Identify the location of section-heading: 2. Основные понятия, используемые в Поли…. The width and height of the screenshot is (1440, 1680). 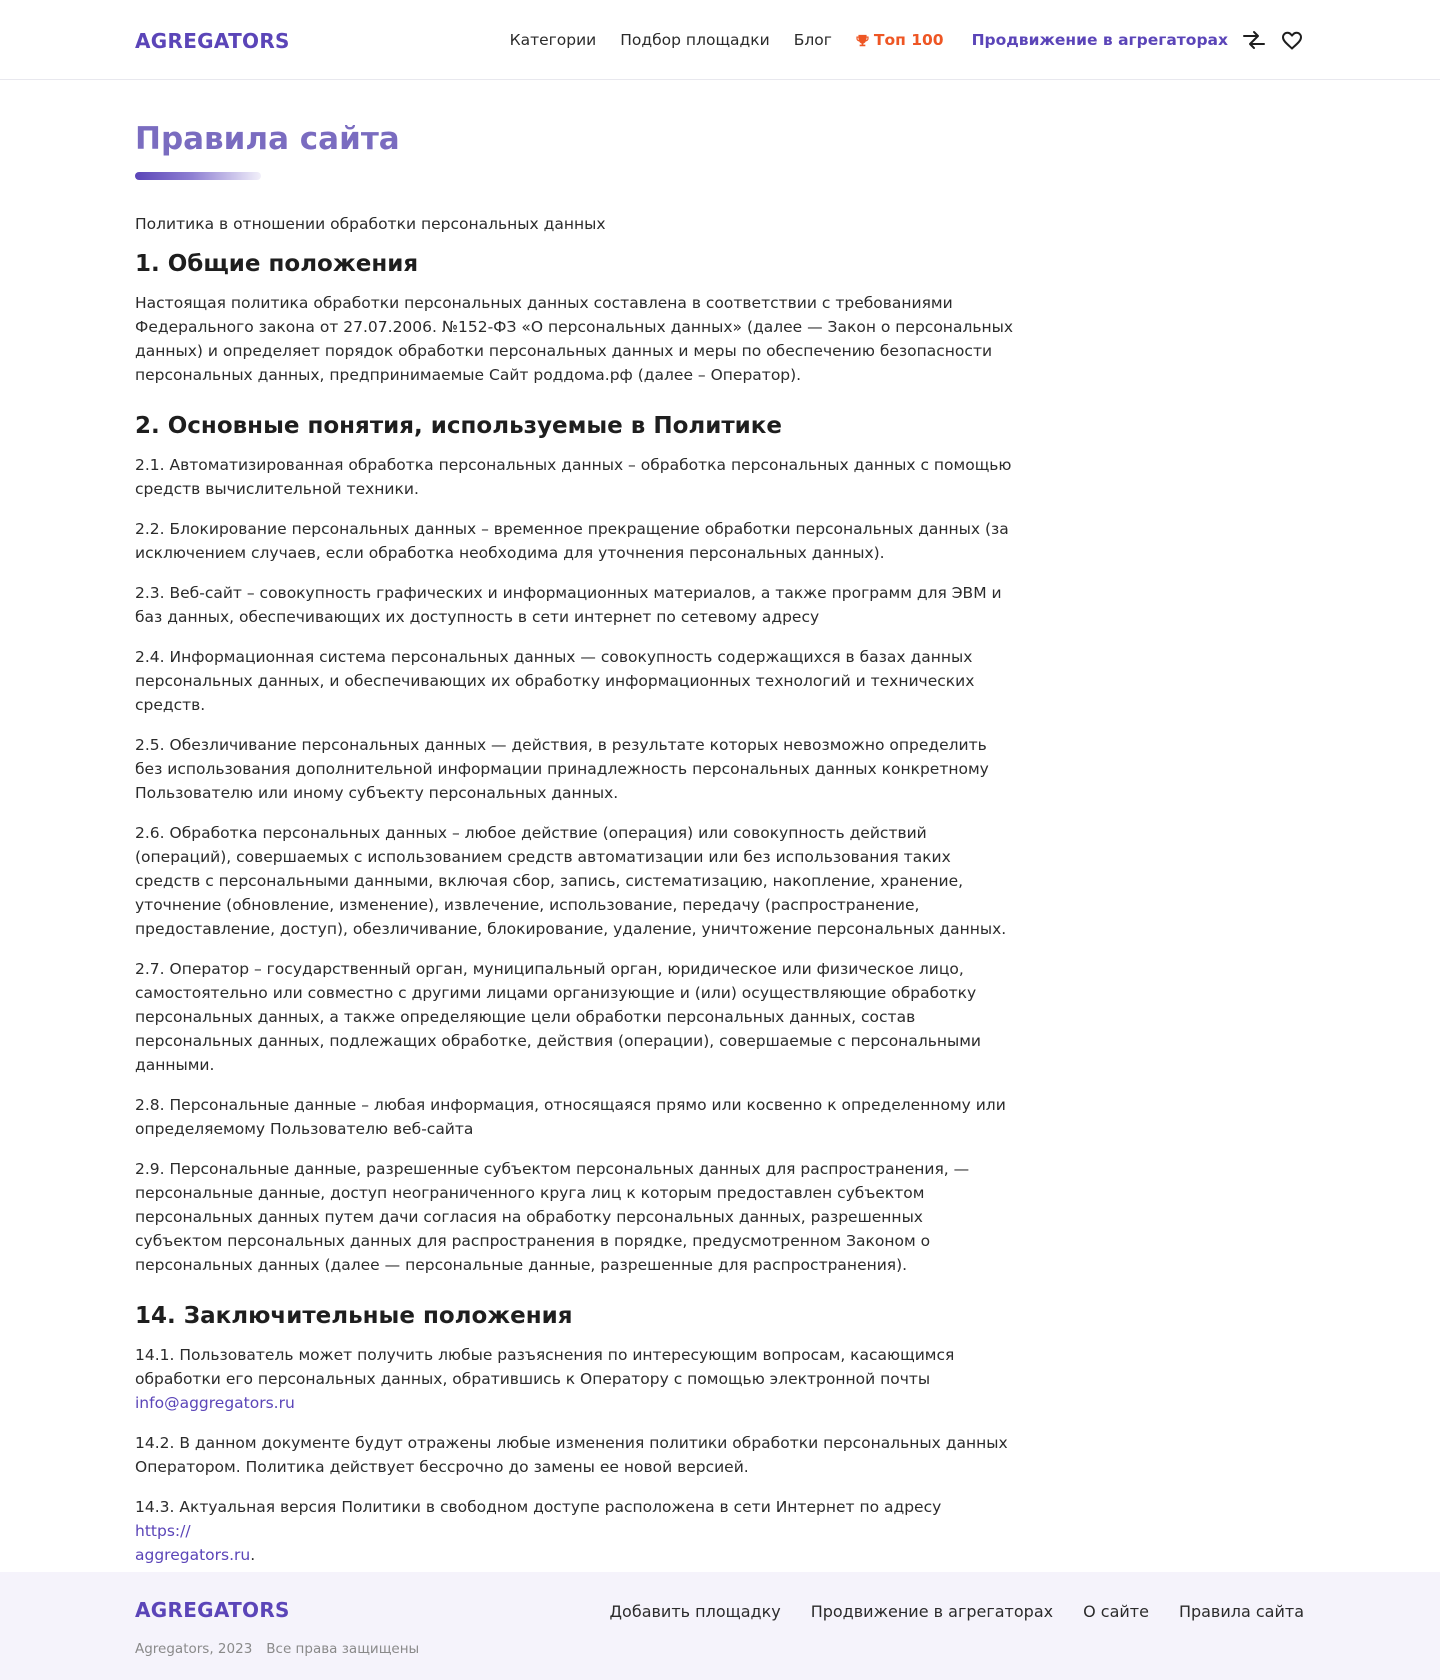
(459, 425).